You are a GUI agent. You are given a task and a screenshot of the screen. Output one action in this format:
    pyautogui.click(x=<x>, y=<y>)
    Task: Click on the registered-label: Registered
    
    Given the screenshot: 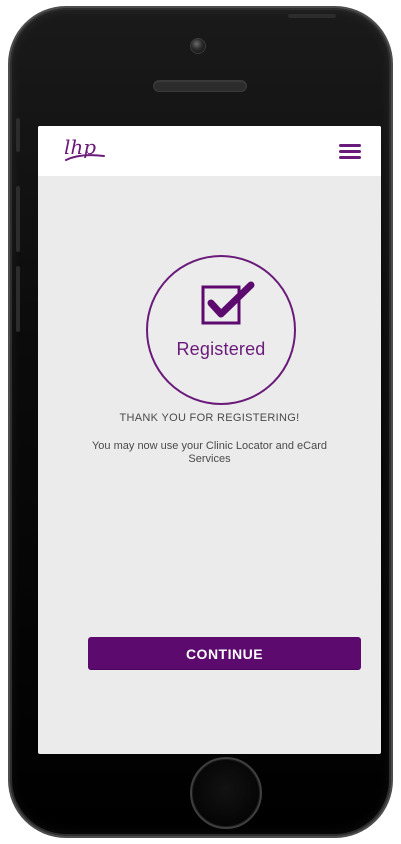 What is the action you would take?
    pyautogui.click(x=221, y=349)
    